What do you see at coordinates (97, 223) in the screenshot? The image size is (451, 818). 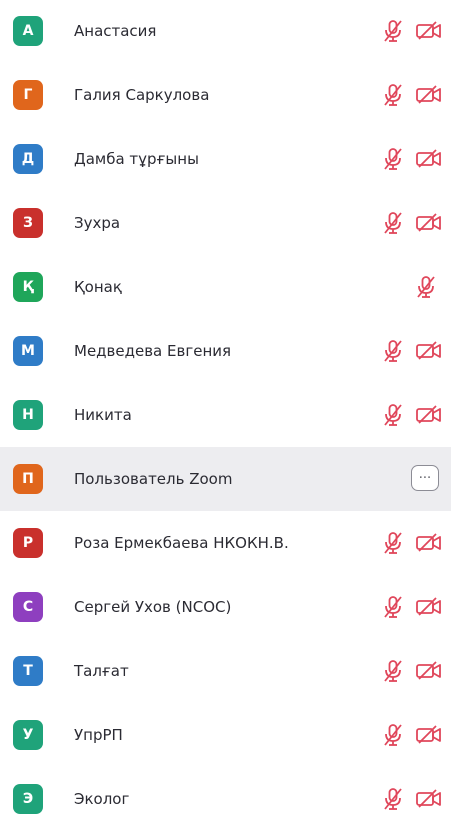 I see `participant-name: Зухра` at bounding box center [97, 223].